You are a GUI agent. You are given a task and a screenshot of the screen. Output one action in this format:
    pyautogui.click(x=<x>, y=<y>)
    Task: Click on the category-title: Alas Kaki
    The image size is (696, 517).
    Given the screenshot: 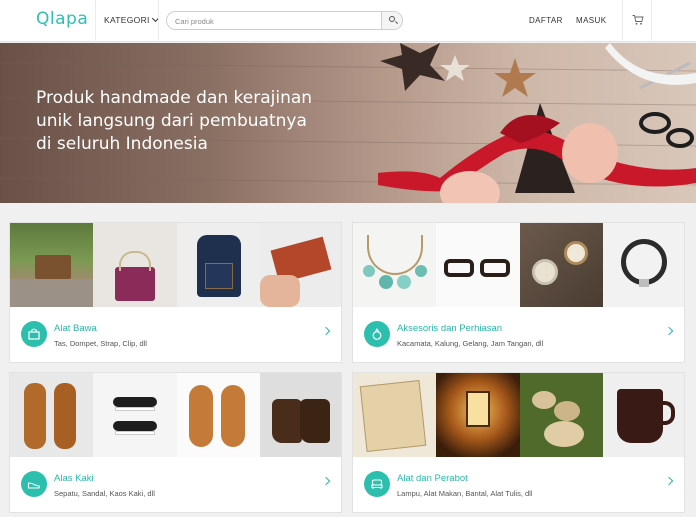 What is the action you would take?
    pyautogui.click(x=74, y=478)
    